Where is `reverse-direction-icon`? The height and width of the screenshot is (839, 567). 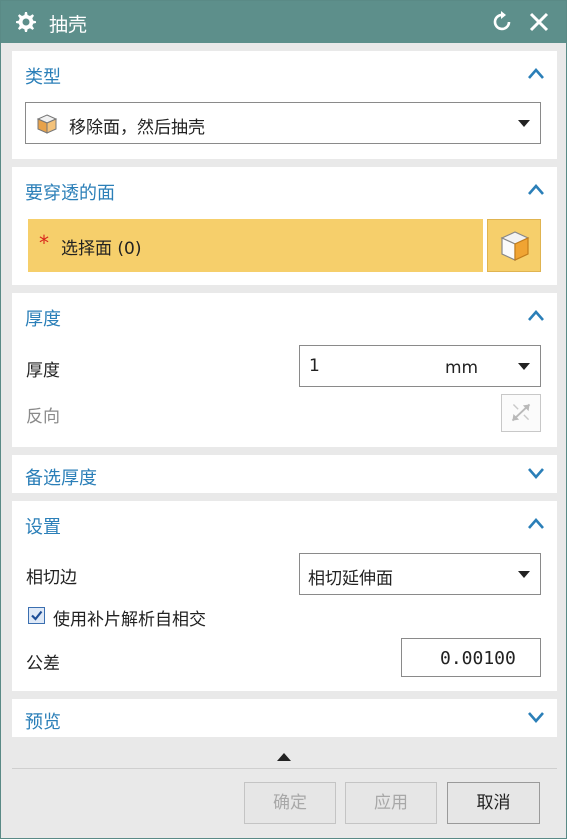 reverse-direction-icon is located at coordinates (521, 412).